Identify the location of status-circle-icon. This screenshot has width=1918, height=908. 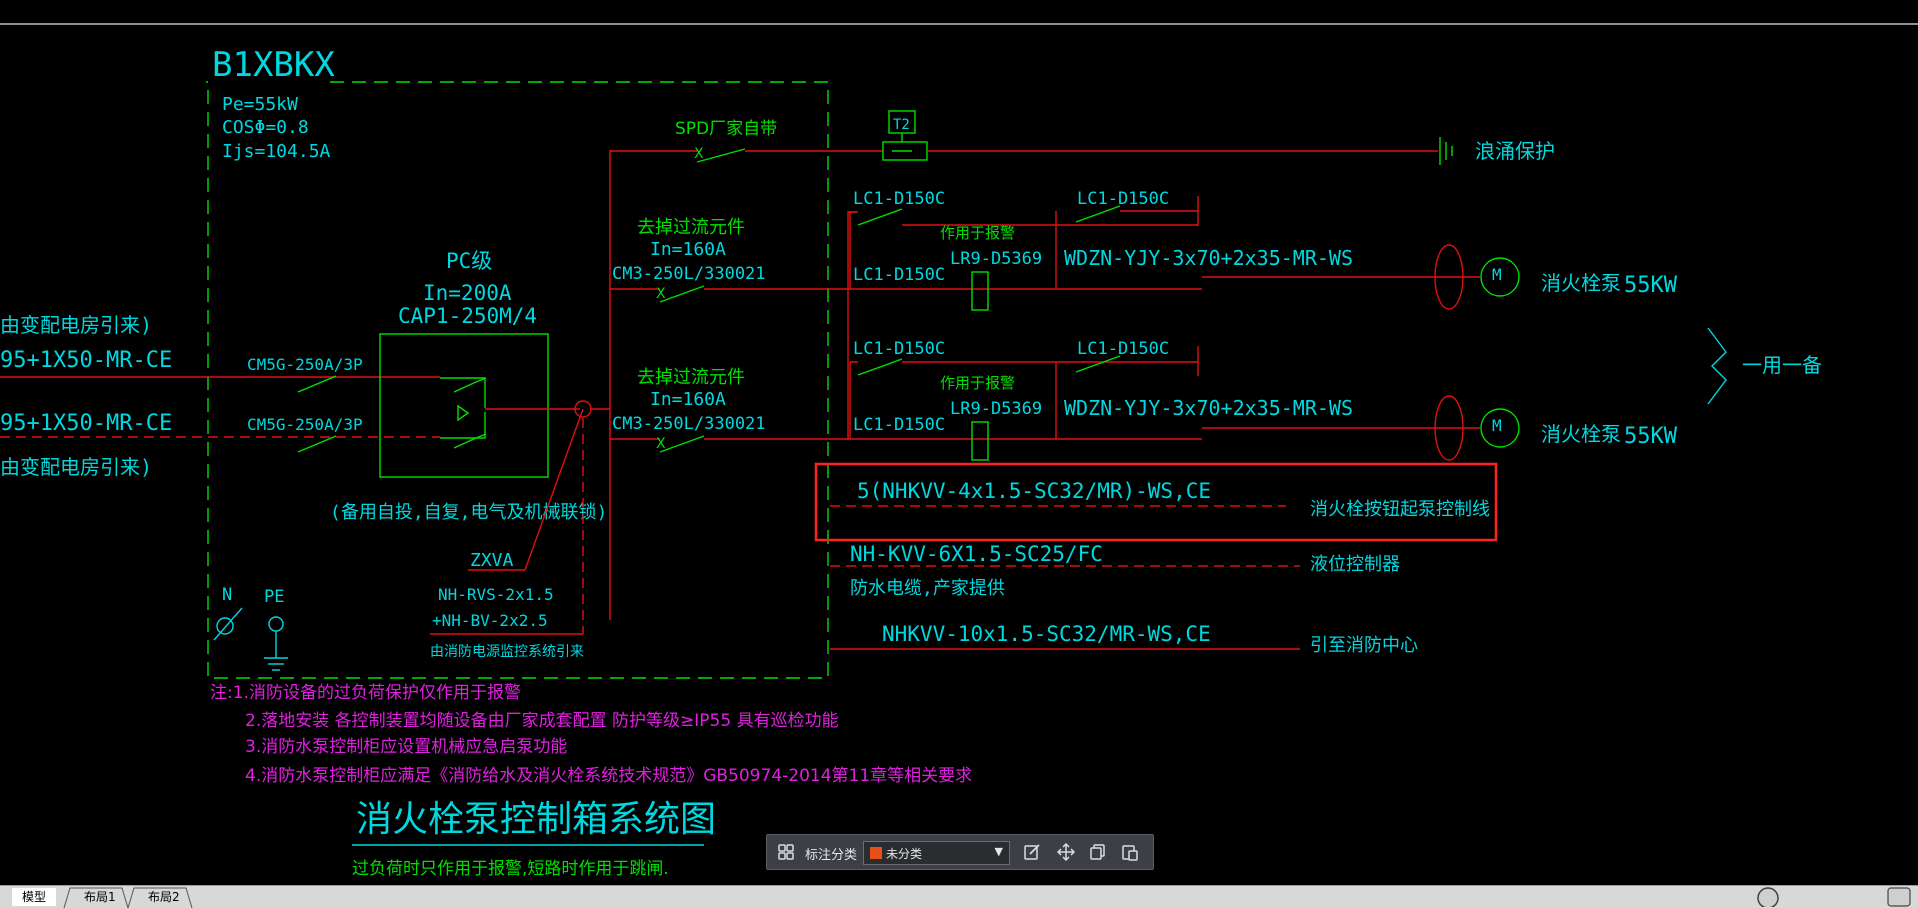
(1768, 897).